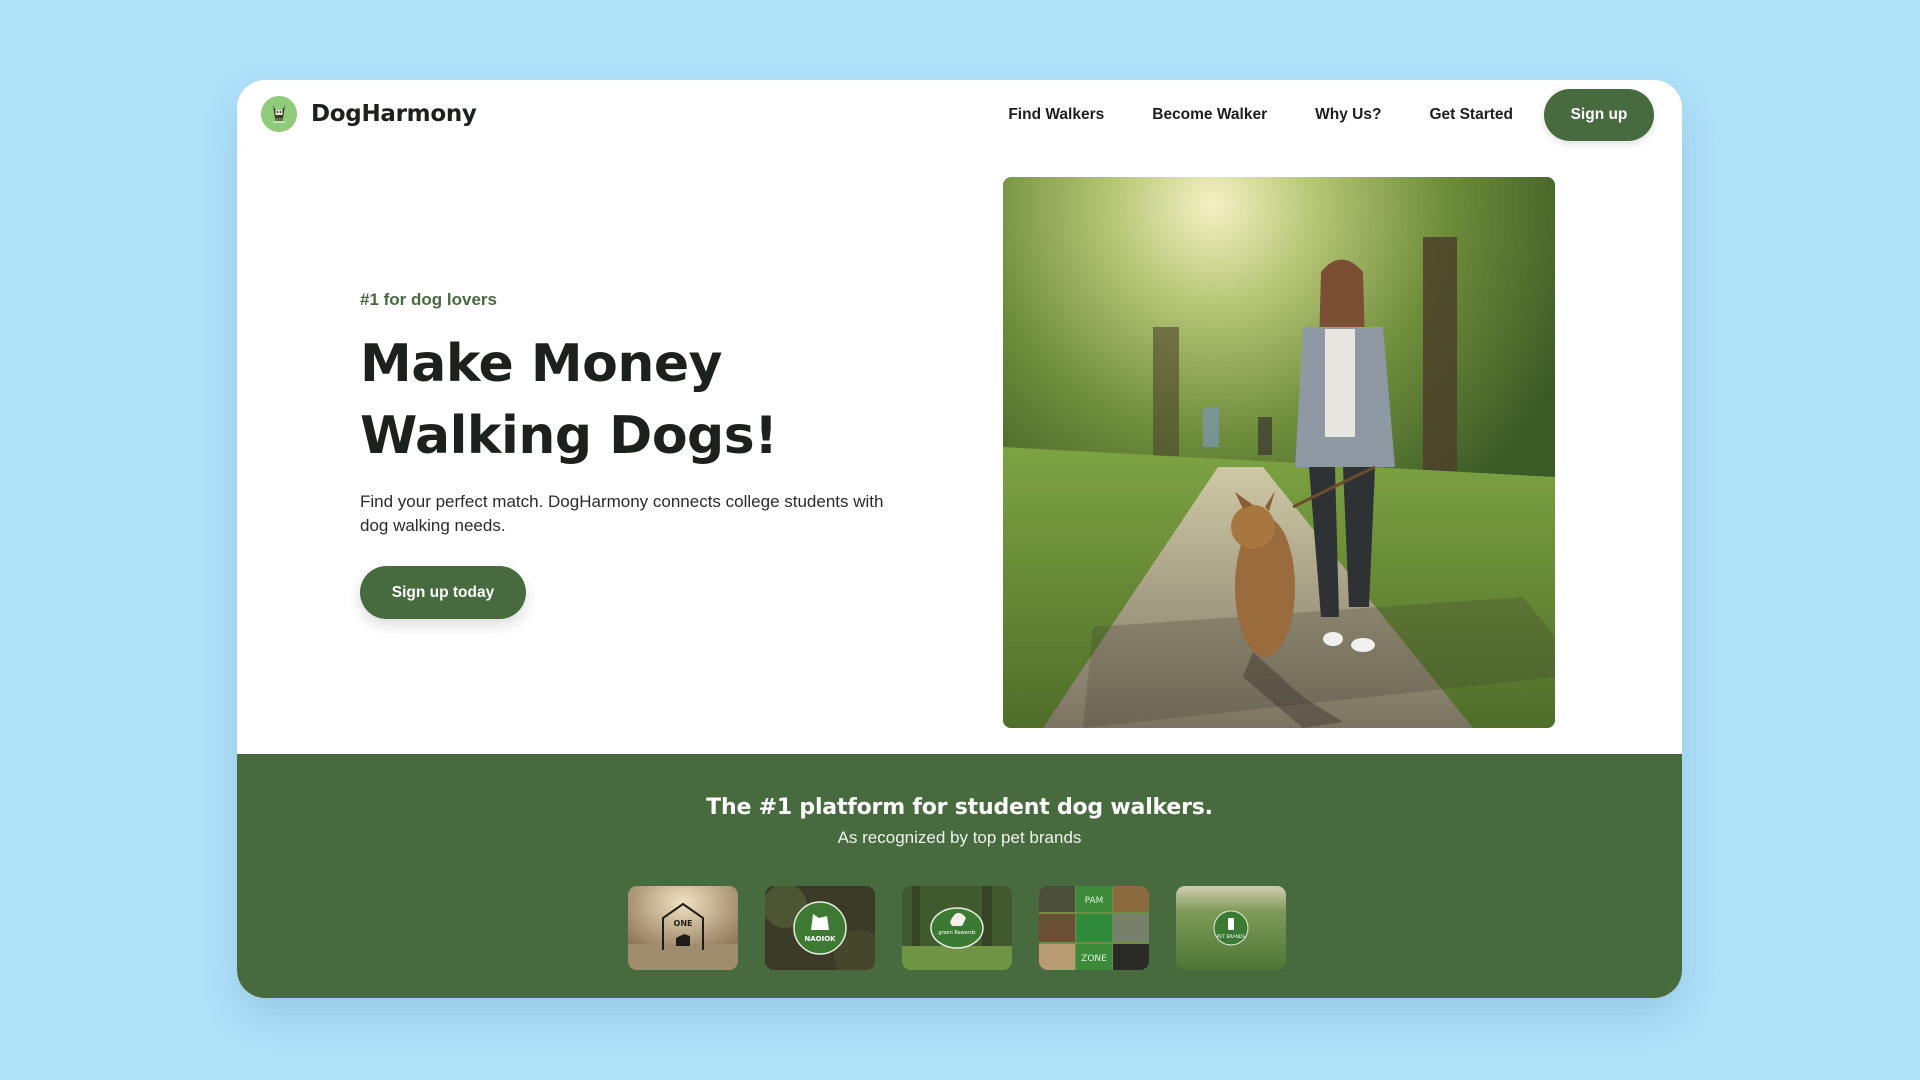 This screenshot has height=1080, width=1920. I want to click on svg-text: ONE, so click(683, 923).